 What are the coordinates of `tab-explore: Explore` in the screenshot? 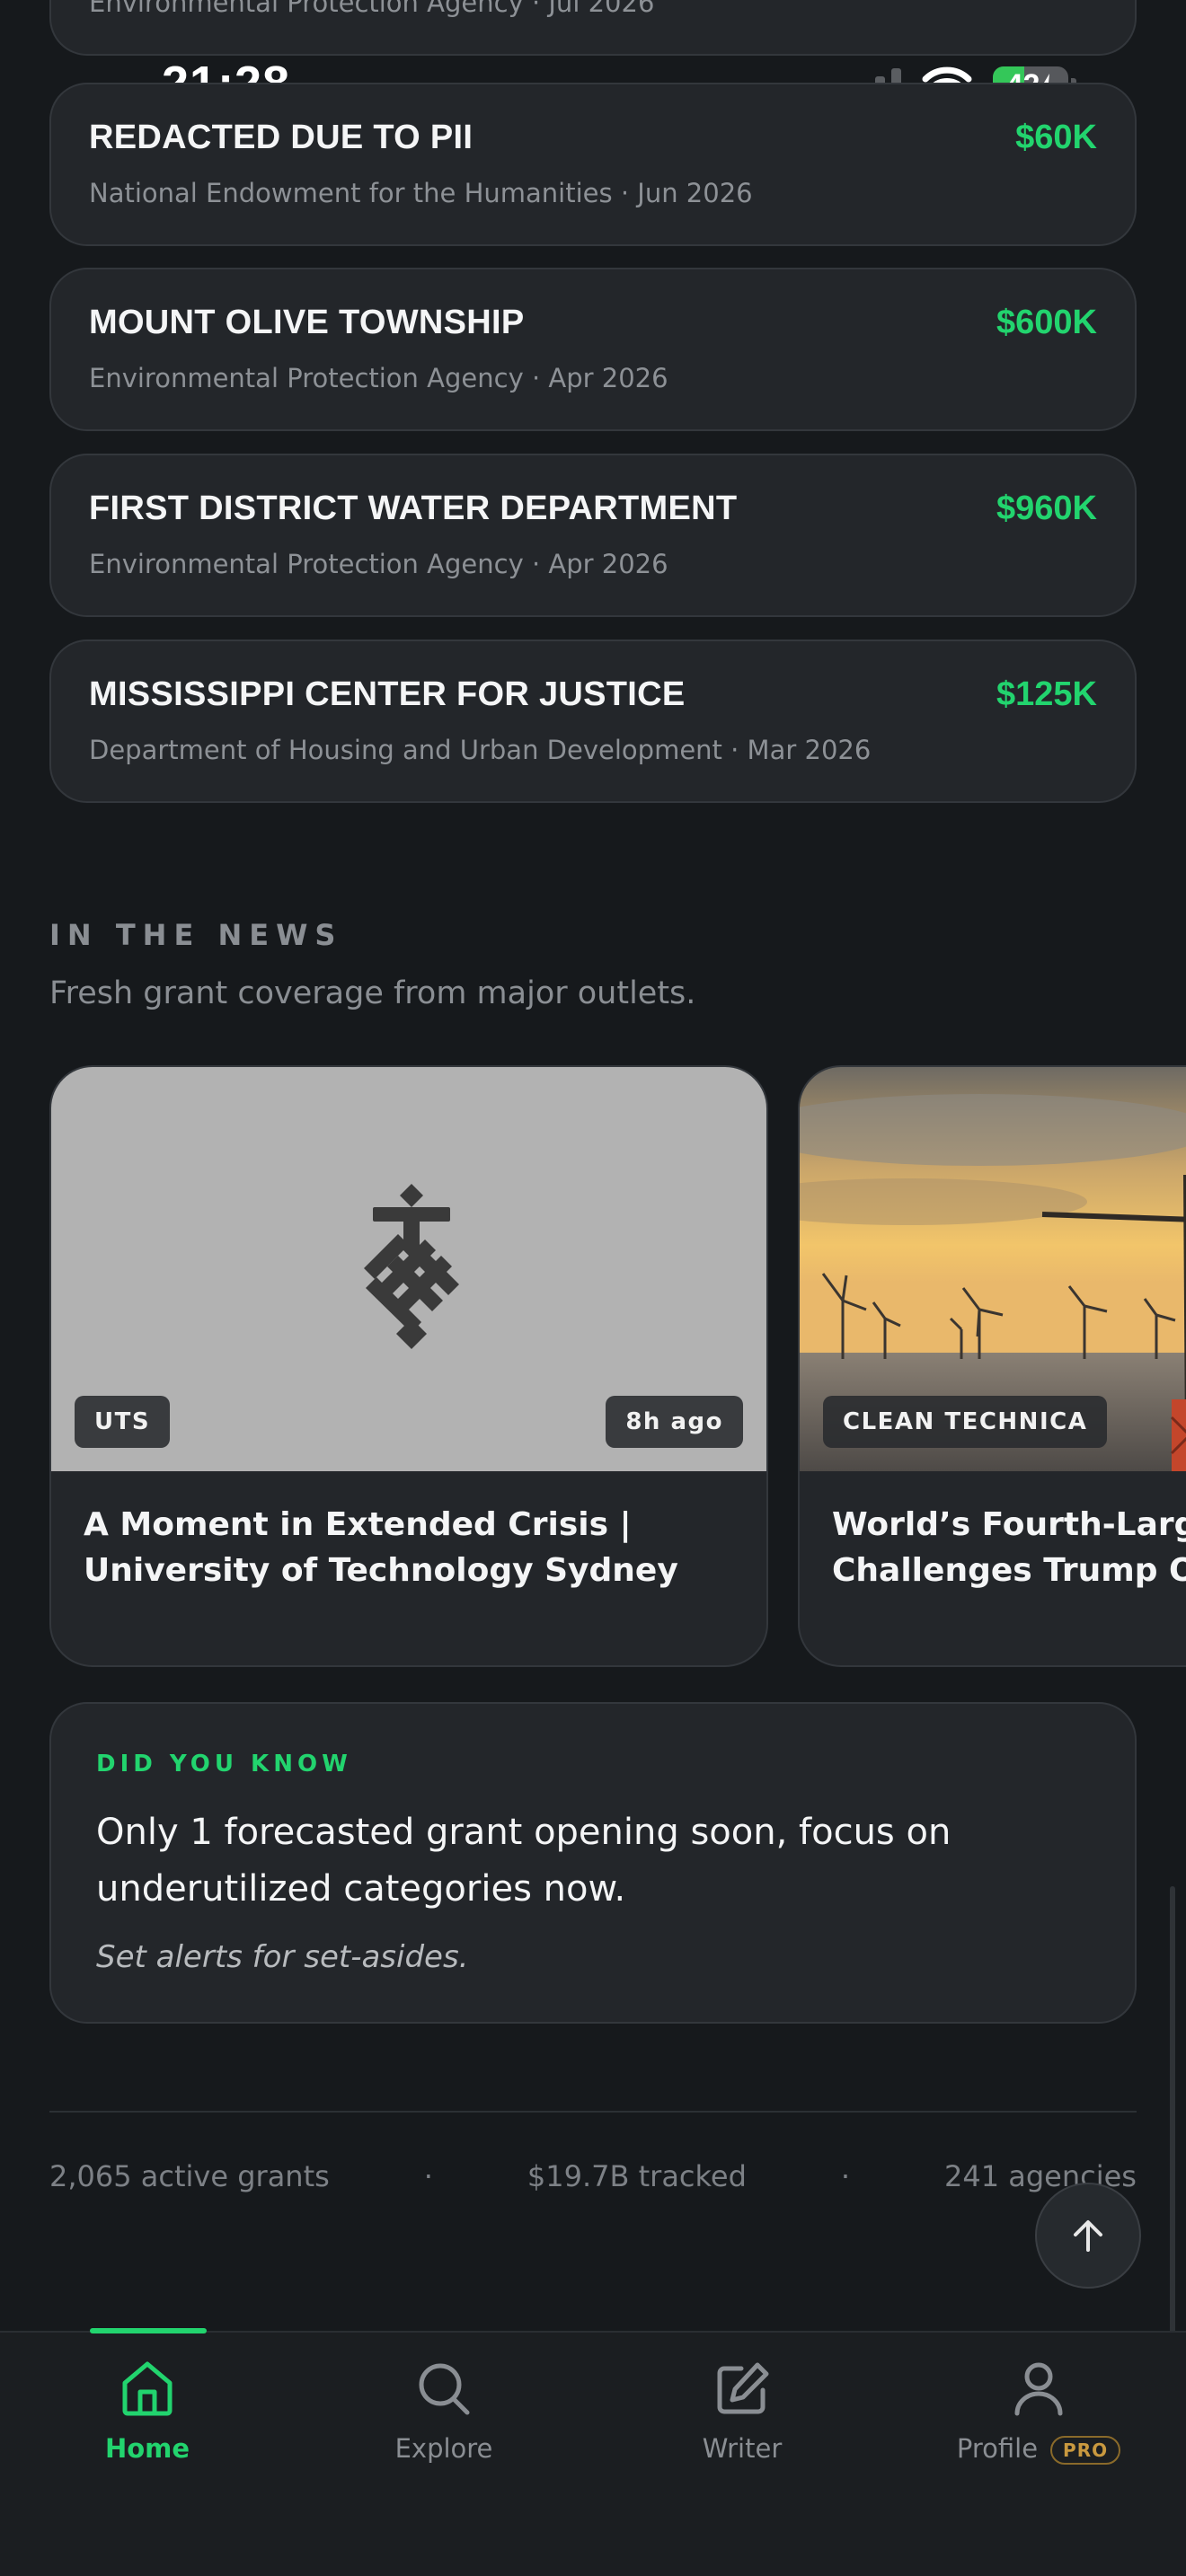 It's located at (444, 2412).